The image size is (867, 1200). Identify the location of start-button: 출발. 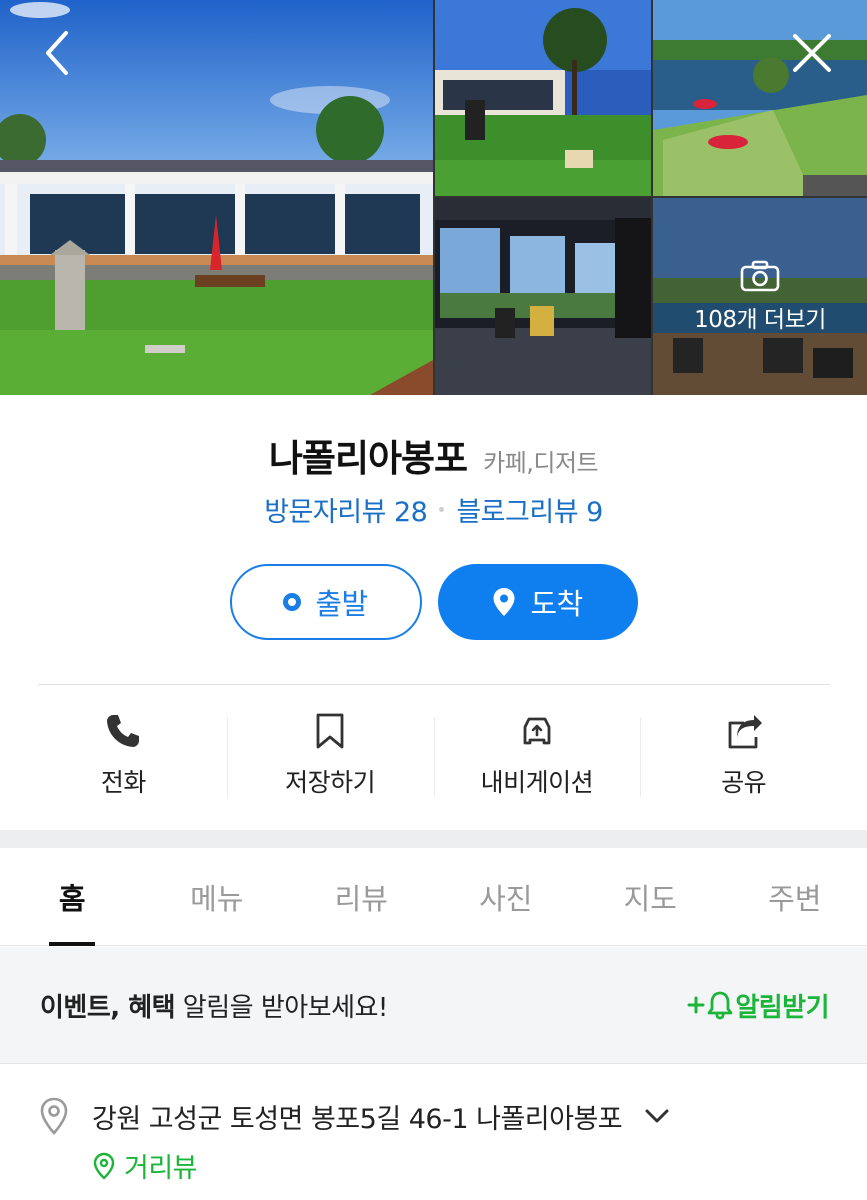
(325, 602).